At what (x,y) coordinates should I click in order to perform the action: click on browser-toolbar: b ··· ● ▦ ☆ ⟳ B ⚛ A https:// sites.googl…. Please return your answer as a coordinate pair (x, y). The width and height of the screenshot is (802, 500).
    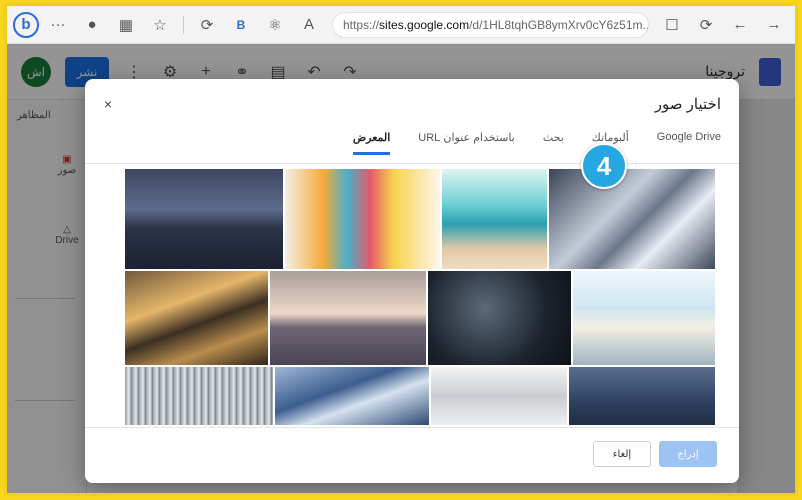
    Looking at the image, I should click on (401, 25).